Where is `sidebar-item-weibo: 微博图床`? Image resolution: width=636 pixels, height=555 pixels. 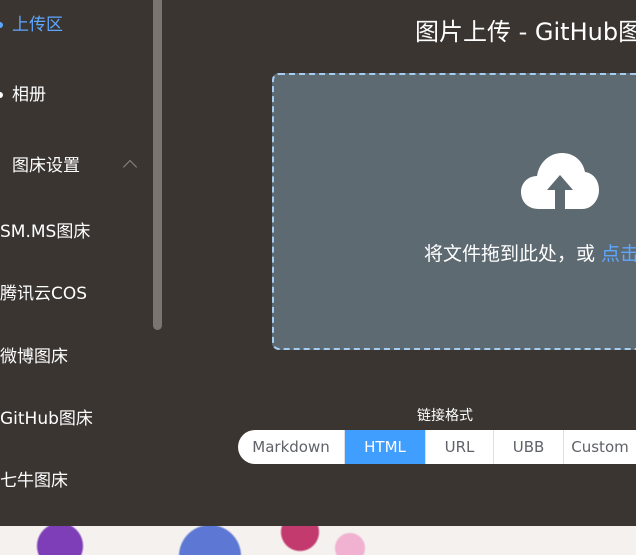
sidebar-item-weibo: 微博图床 is located at coordinates (34, 357).